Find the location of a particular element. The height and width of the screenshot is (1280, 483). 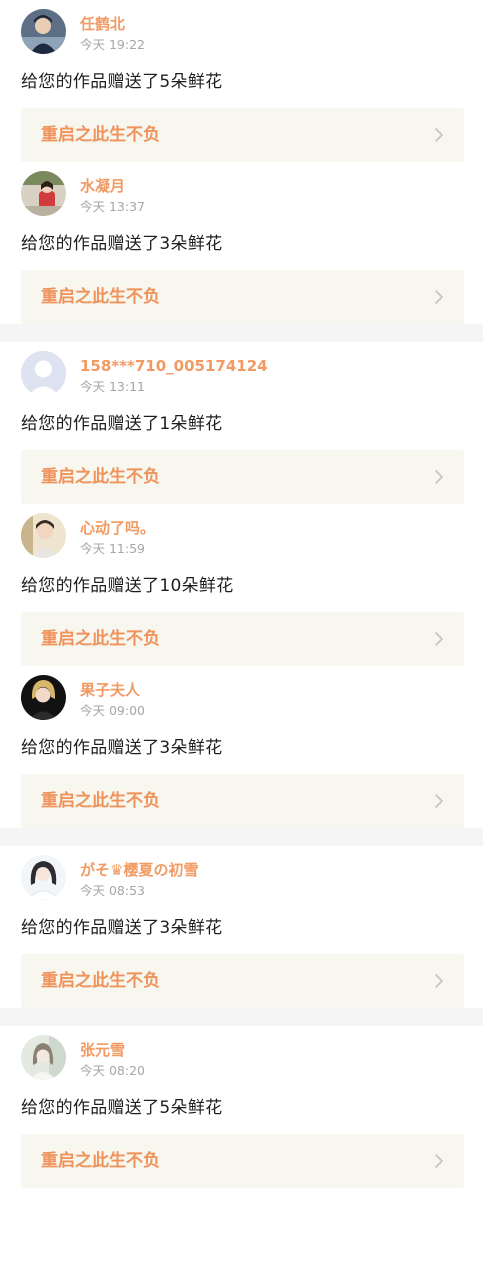

default-avatar-icon is located at coordinates (43, 373).